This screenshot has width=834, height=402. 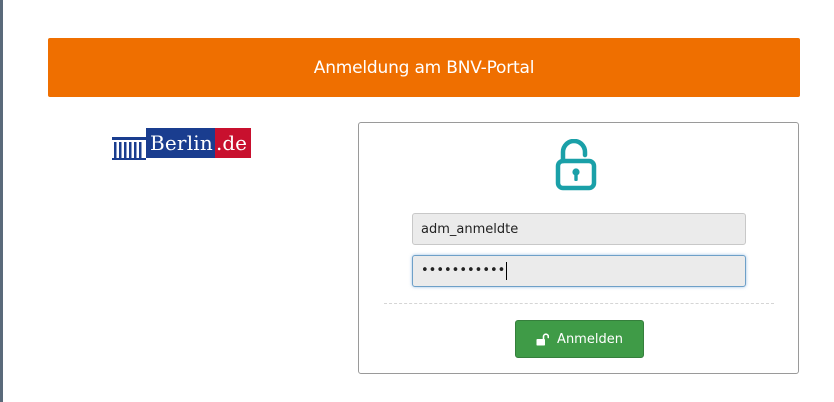 What do you see at coordinates (232, 143) in the screenshot?
I see `logo-text-de: .de` at bounding box center [232, 143].